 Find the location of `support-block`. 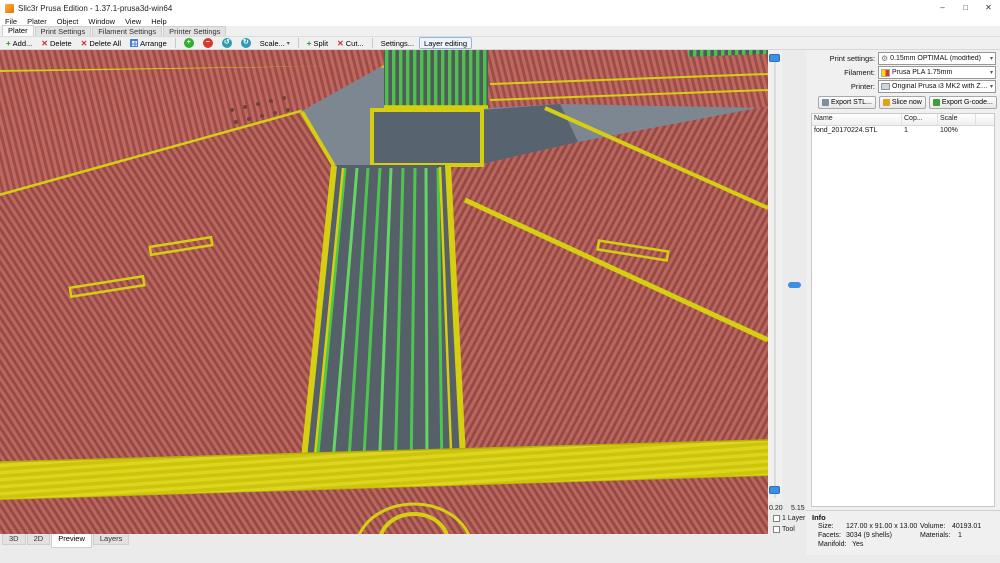

support-block is located at coordinates (436, 79).